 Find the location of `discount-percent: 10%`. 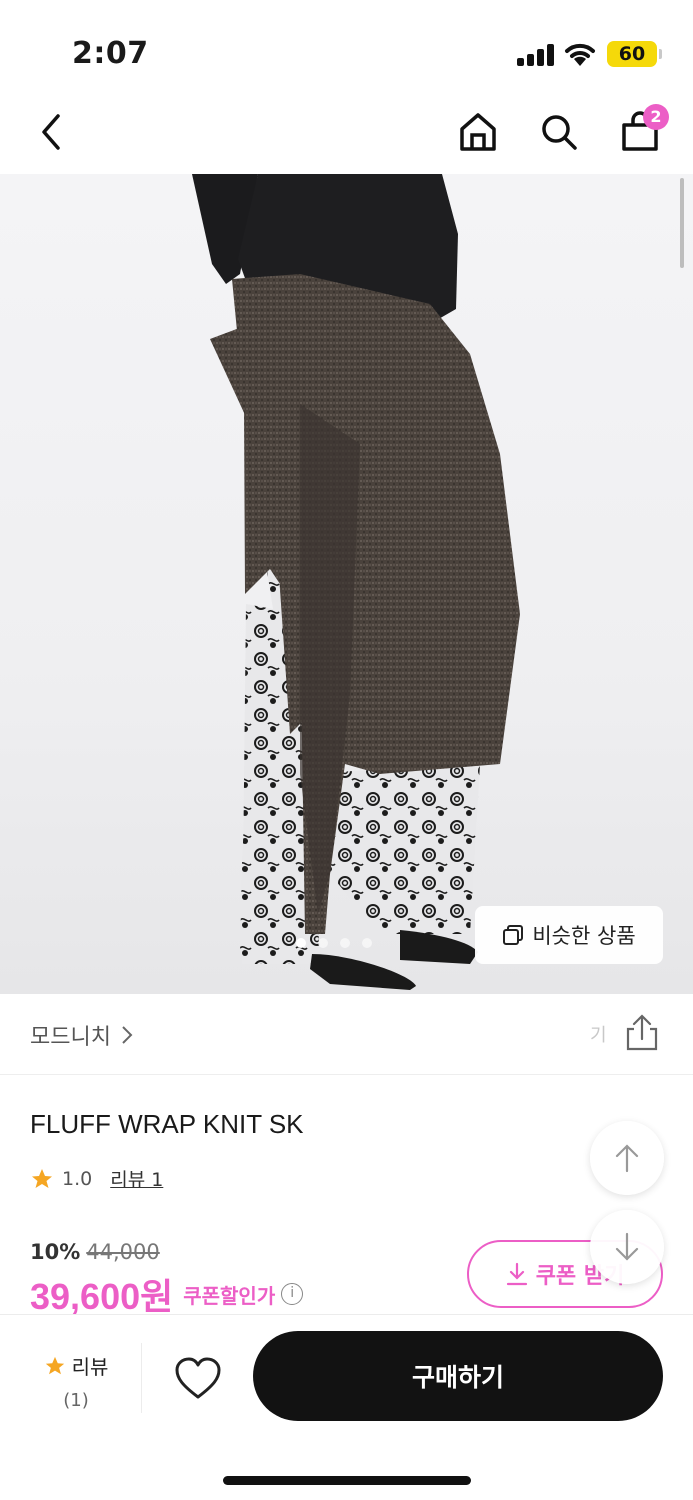

discount-percent: 10% is located at coordinates (55, 1252).